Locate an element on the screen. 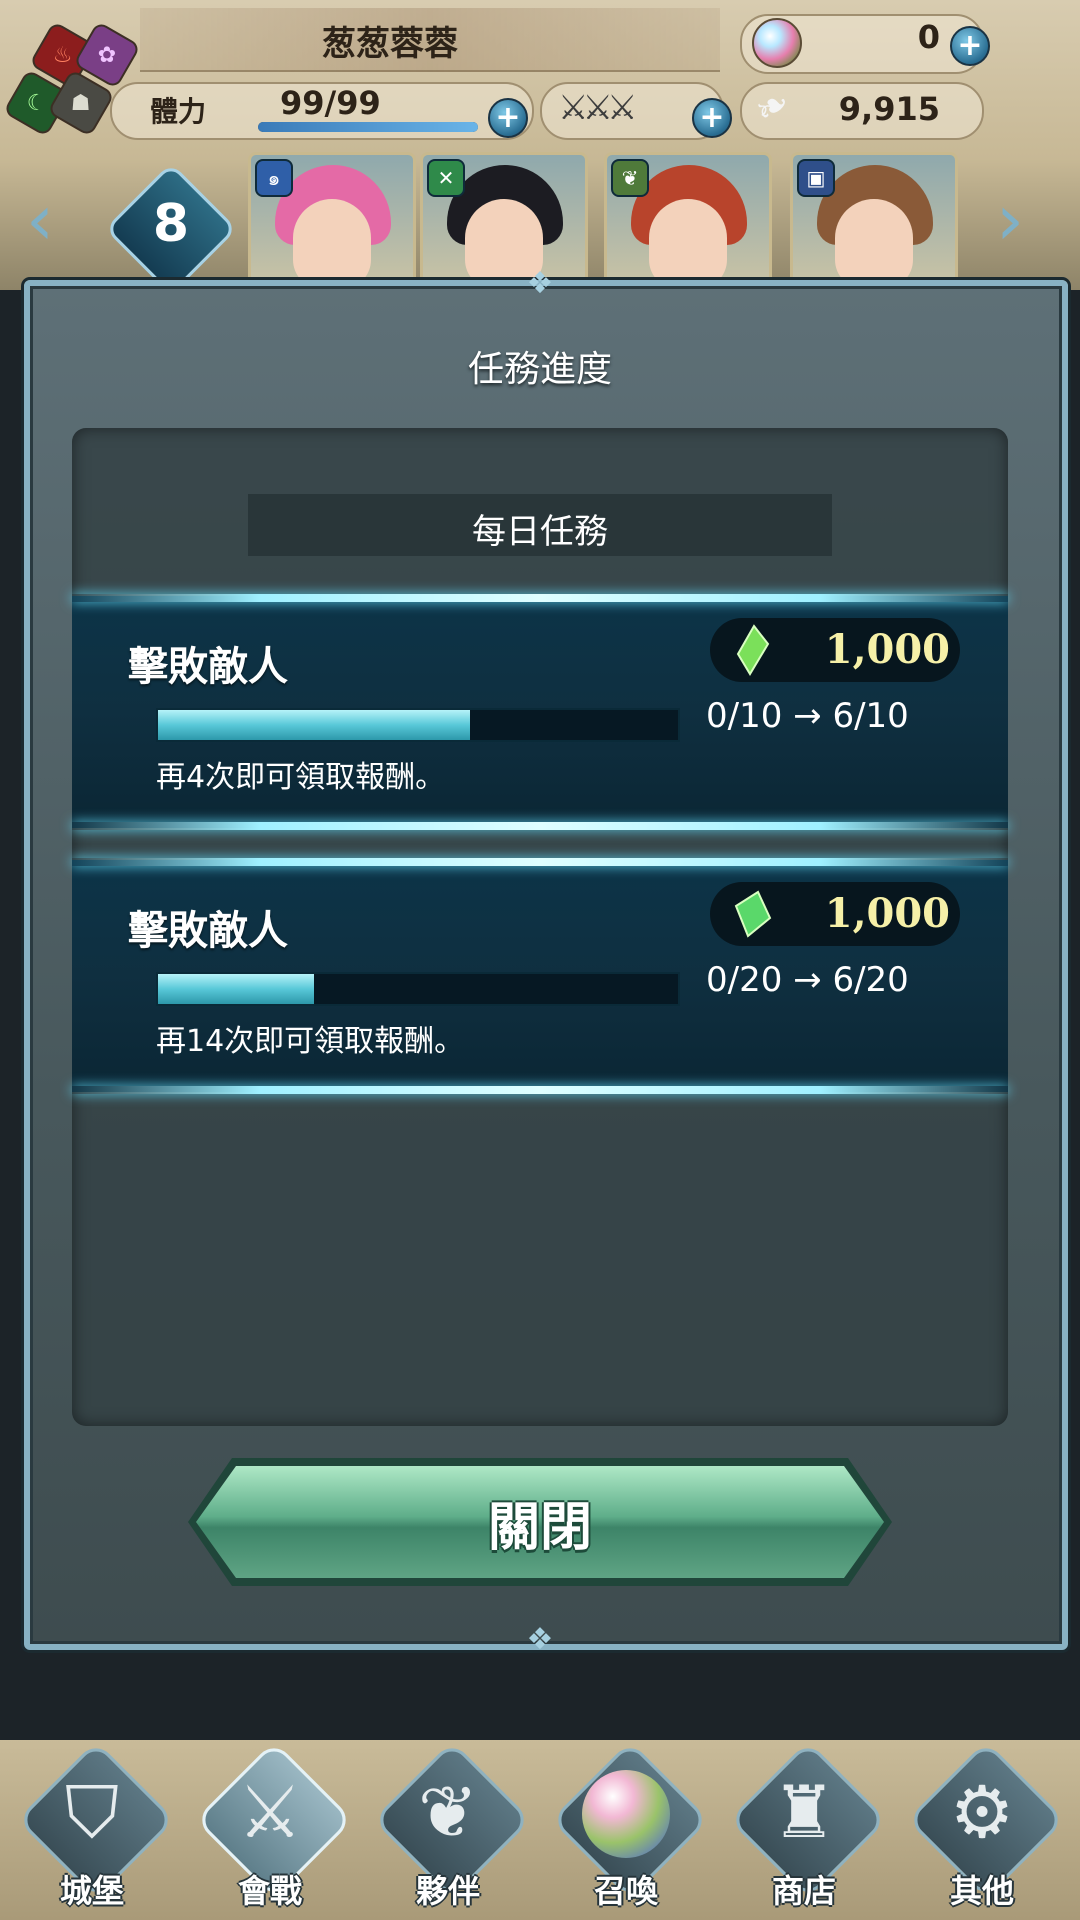  crossed-swords-icon: ⚔ is located at coordinates (270, 1812).